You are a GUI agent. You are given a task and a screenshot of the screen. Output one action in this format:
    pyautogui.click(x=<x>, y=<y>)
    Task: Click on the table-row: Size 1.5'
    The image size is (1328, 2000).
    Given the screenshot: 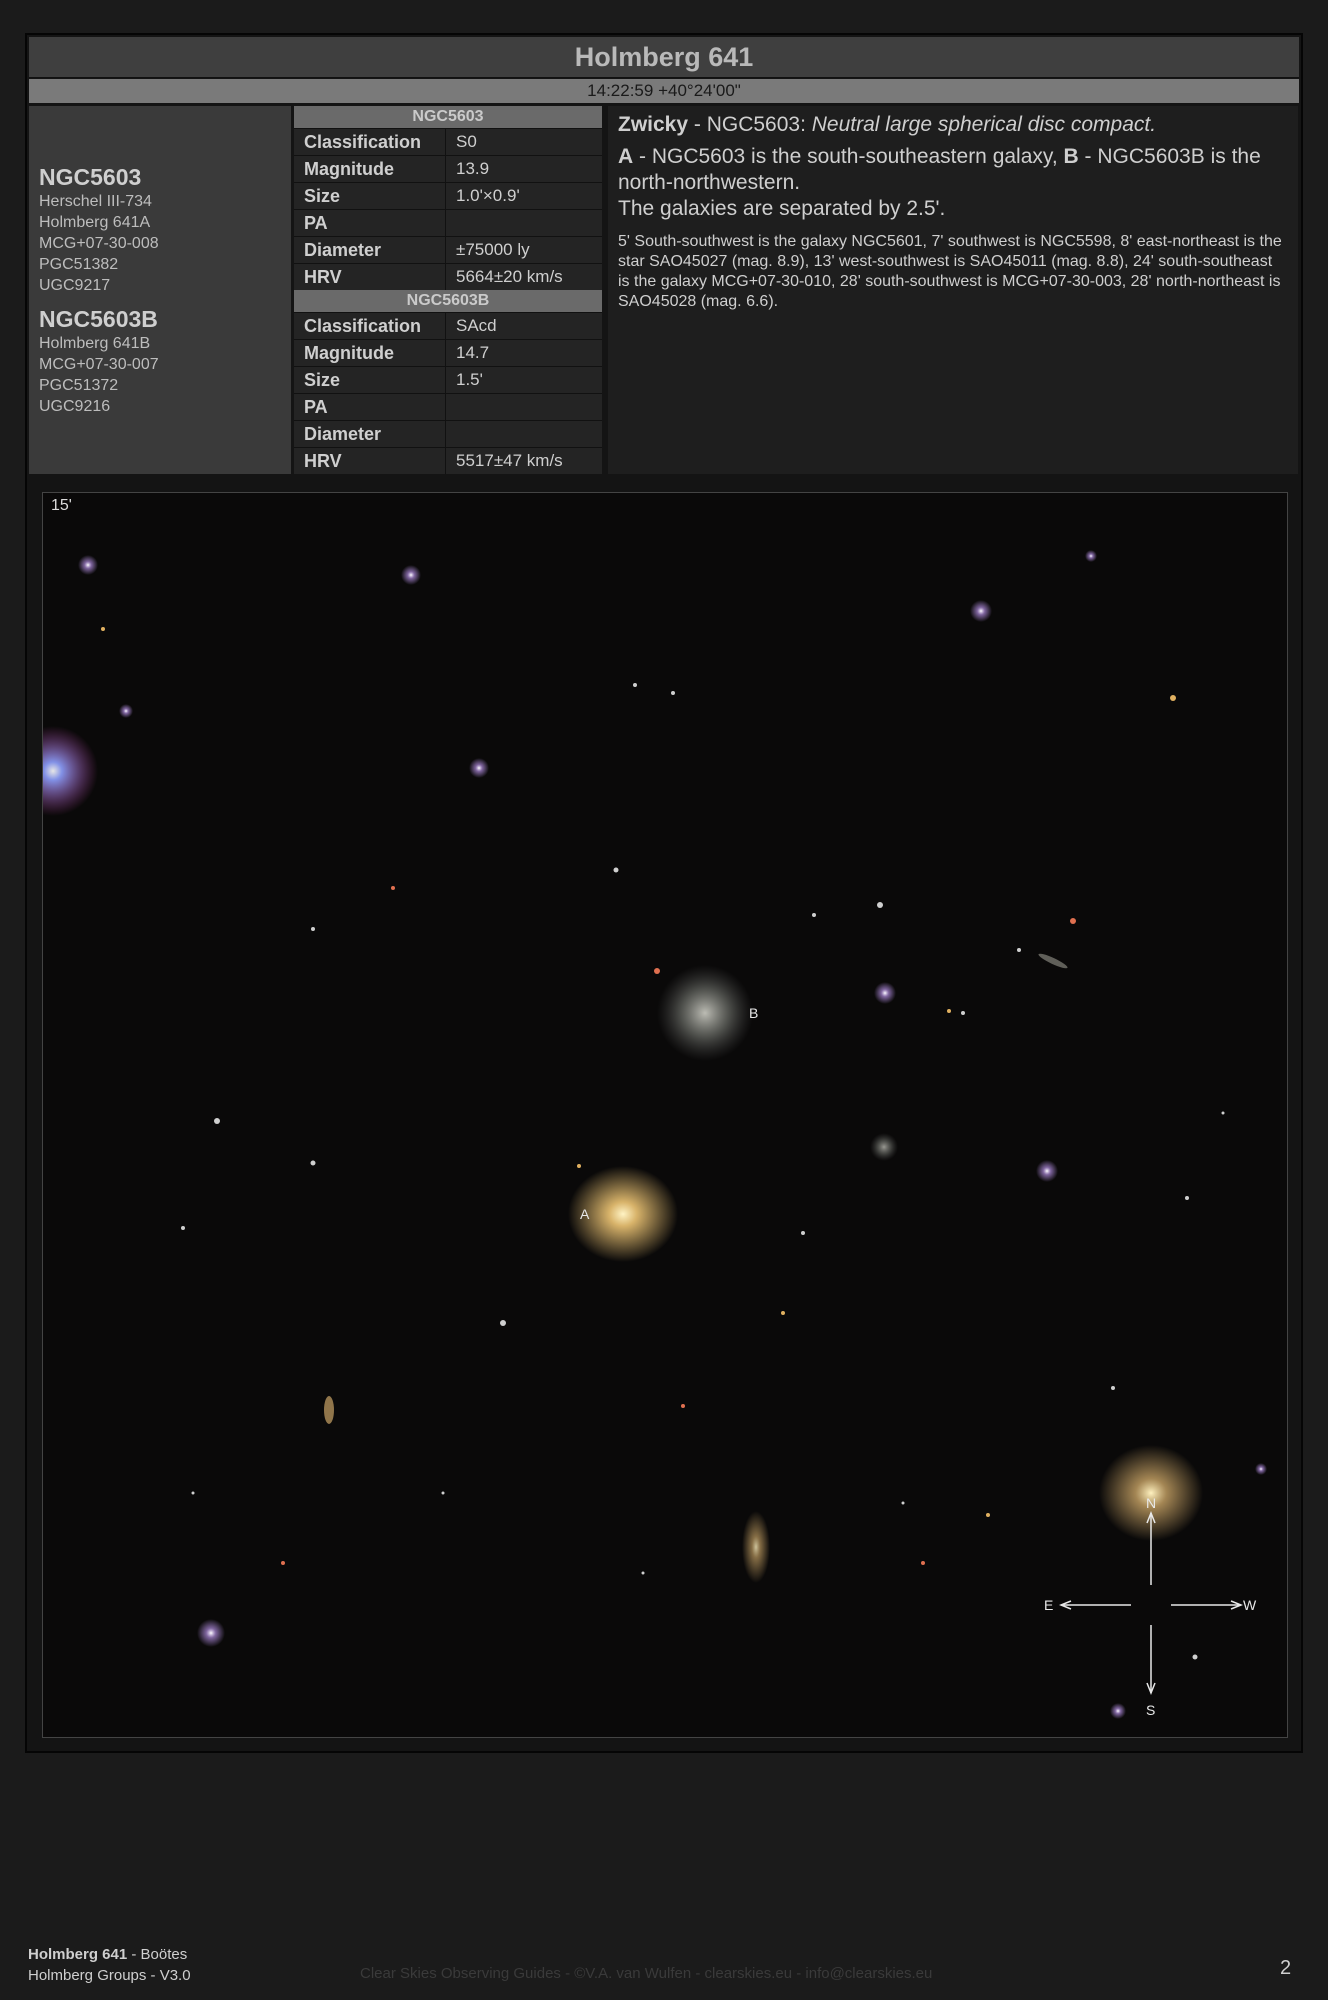 What is the action you would take?
    pyautogui.click(x=448, y=379)
    